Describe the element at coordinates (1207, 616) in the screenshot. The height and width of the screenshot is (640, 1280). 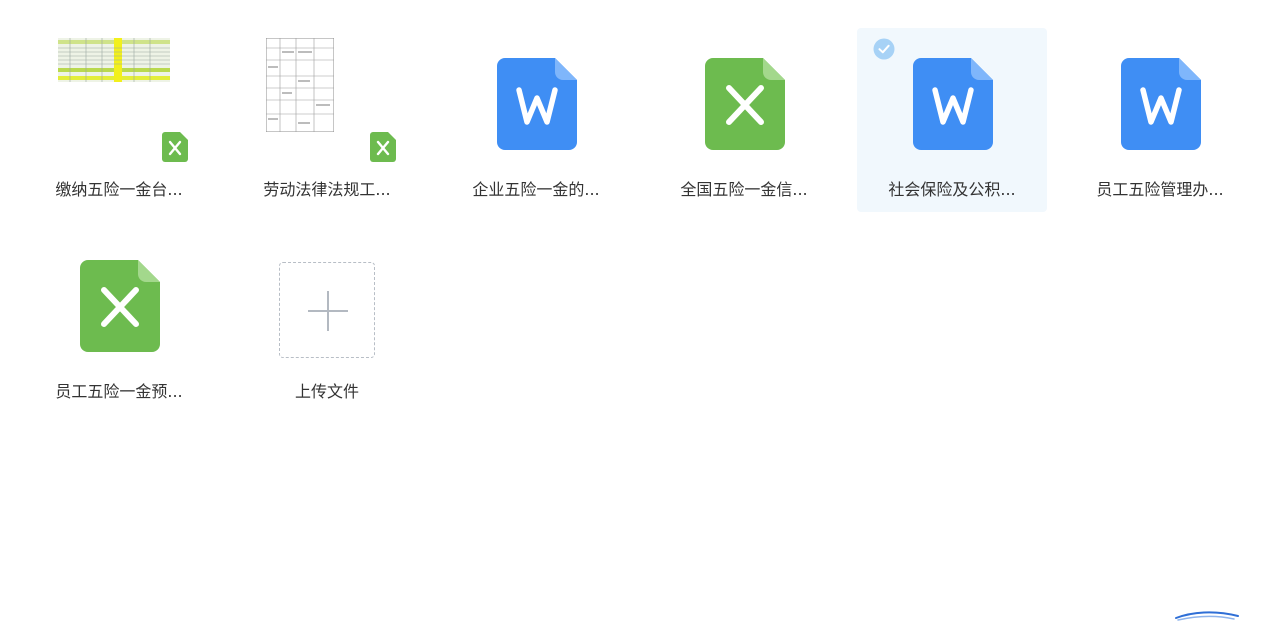
I see `brush-stroke-icon` at that location.